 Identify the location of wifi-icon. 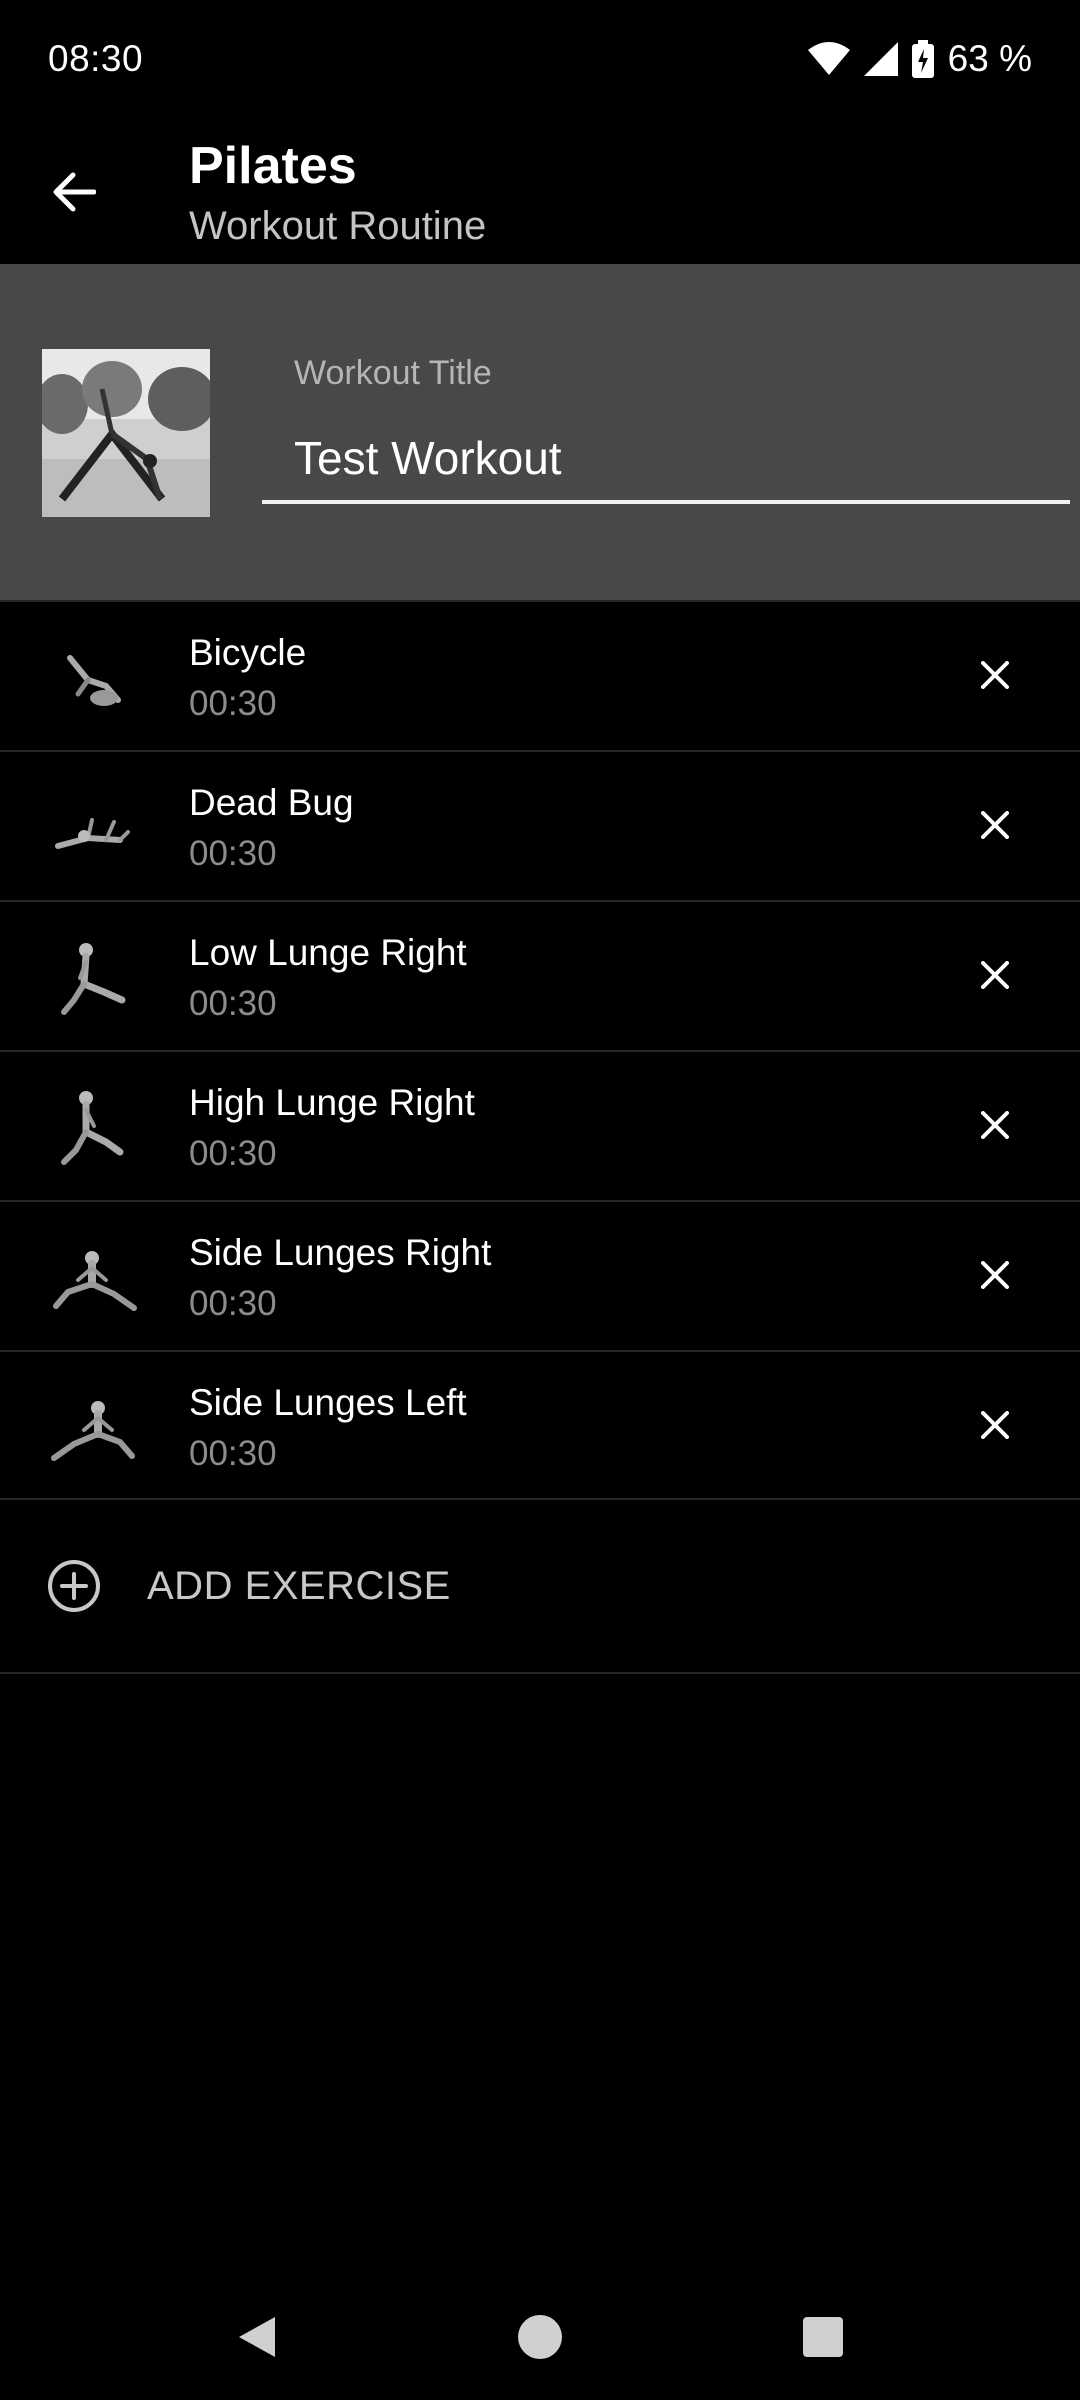
(828, 59).